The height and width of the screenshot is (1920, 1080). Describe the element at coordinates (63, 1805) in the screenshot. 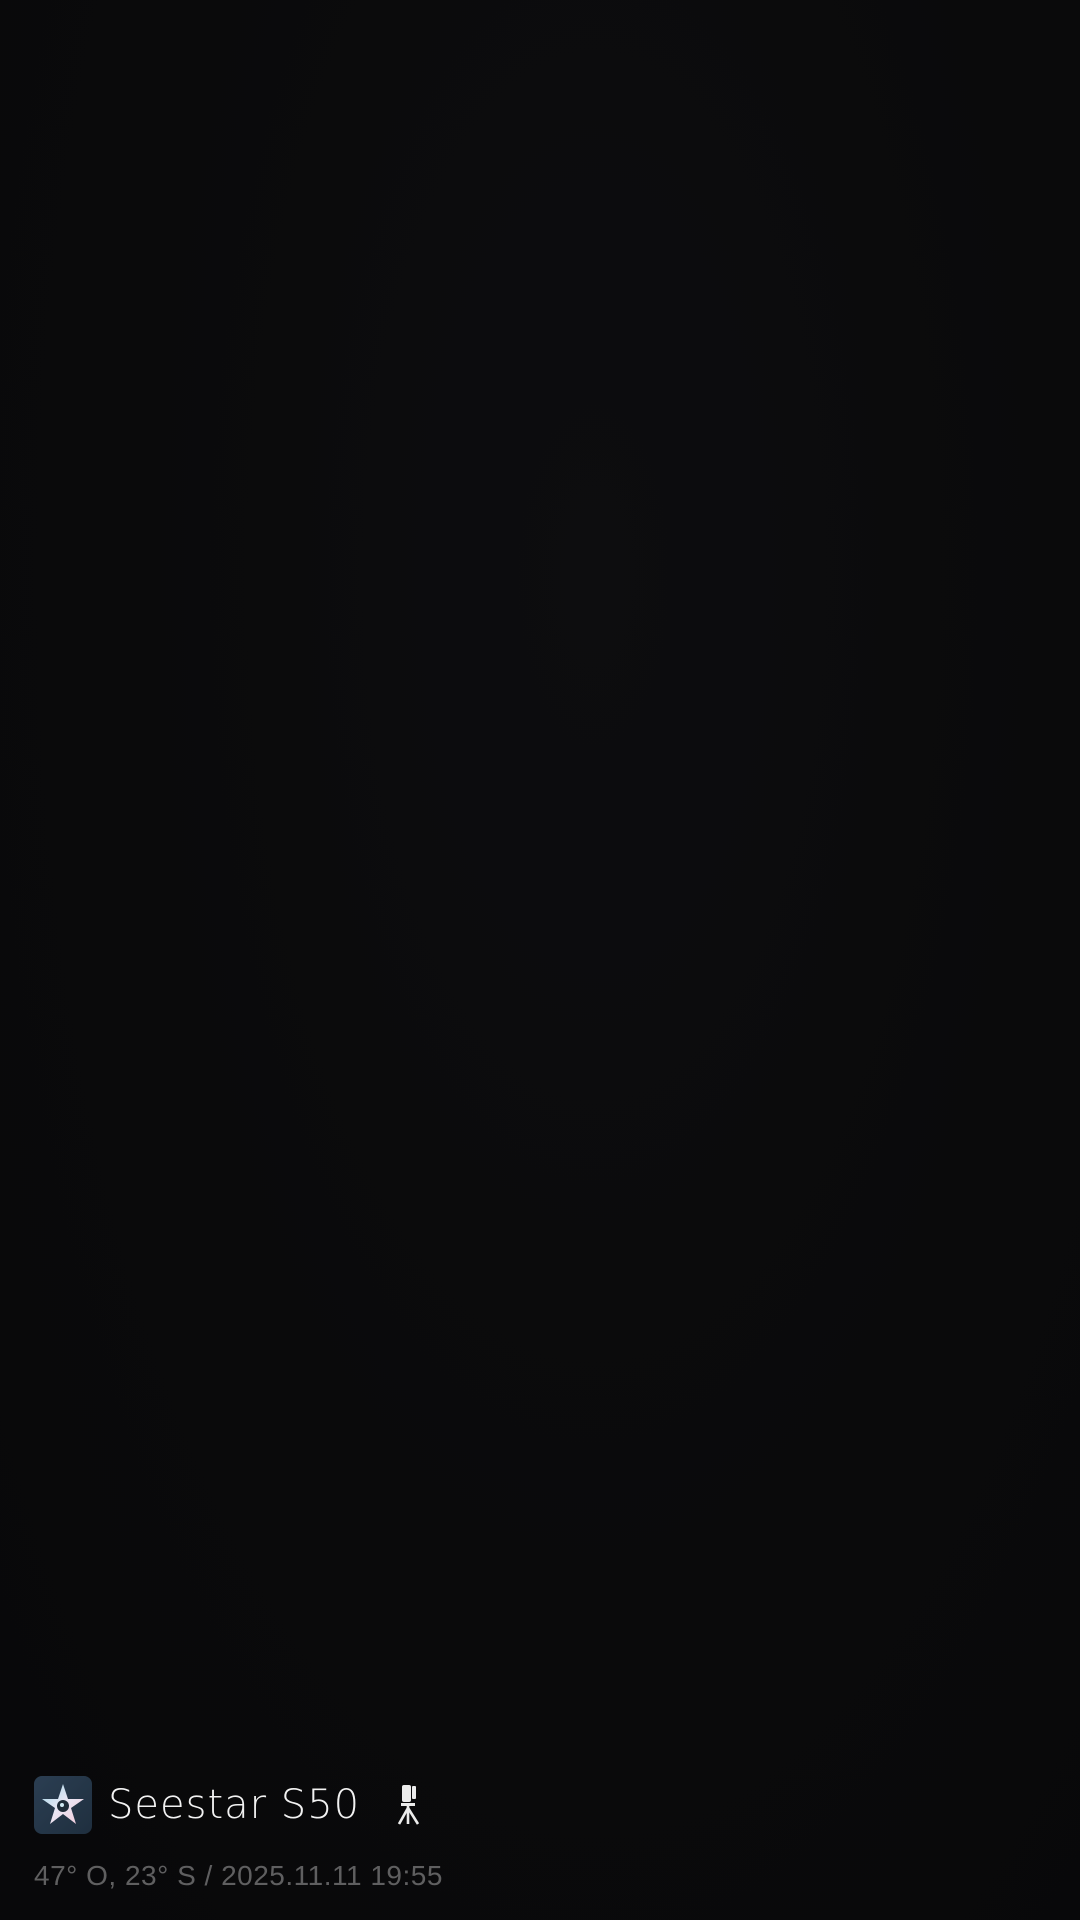

I see `seestar-logo-icon` at that location.